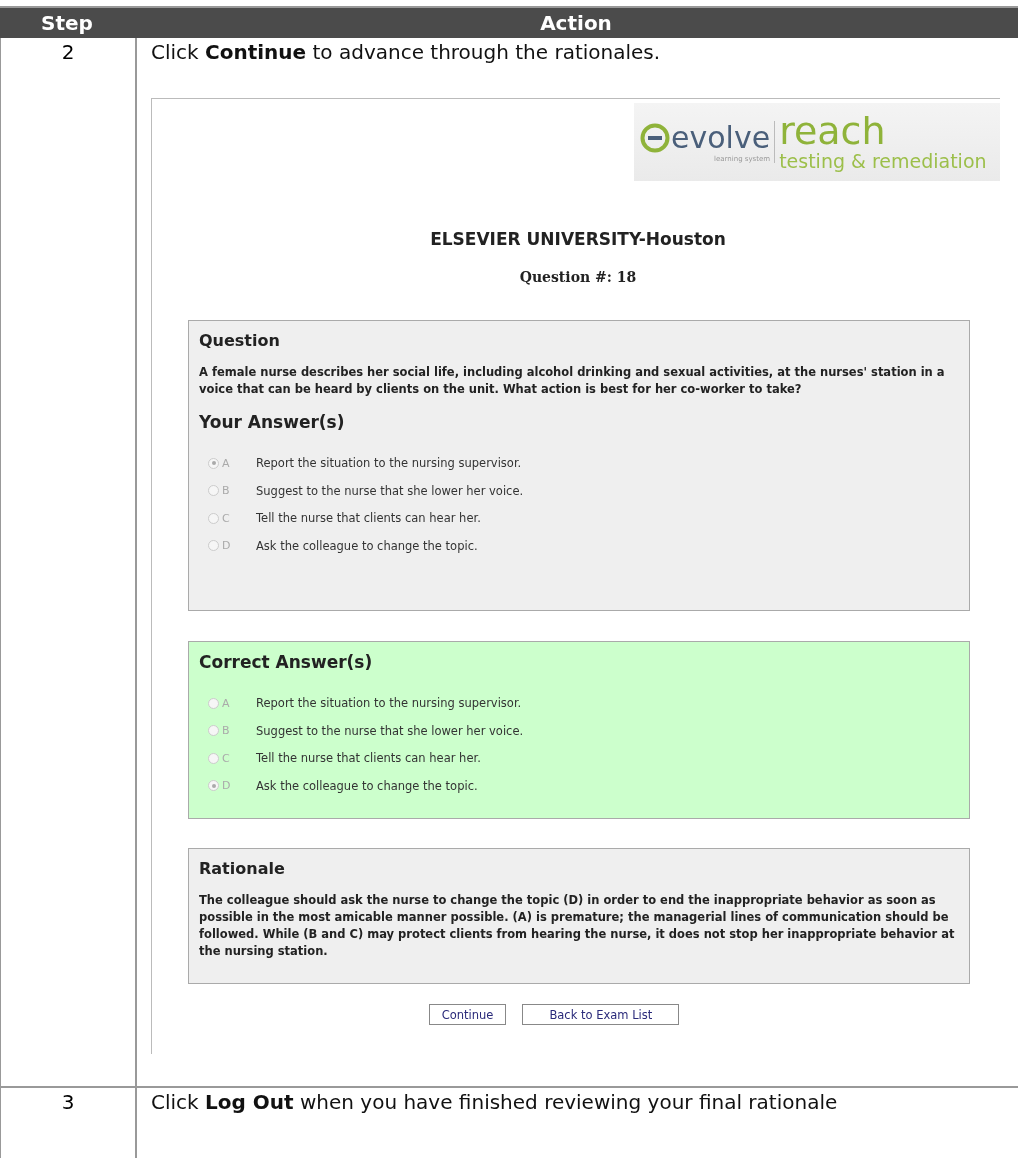 This screenshot has width=1018, height=1162. What do you see at coordinates (240, 340) in the screenshot?
I see `panel-title: Question` at bounding box center [240, 340].